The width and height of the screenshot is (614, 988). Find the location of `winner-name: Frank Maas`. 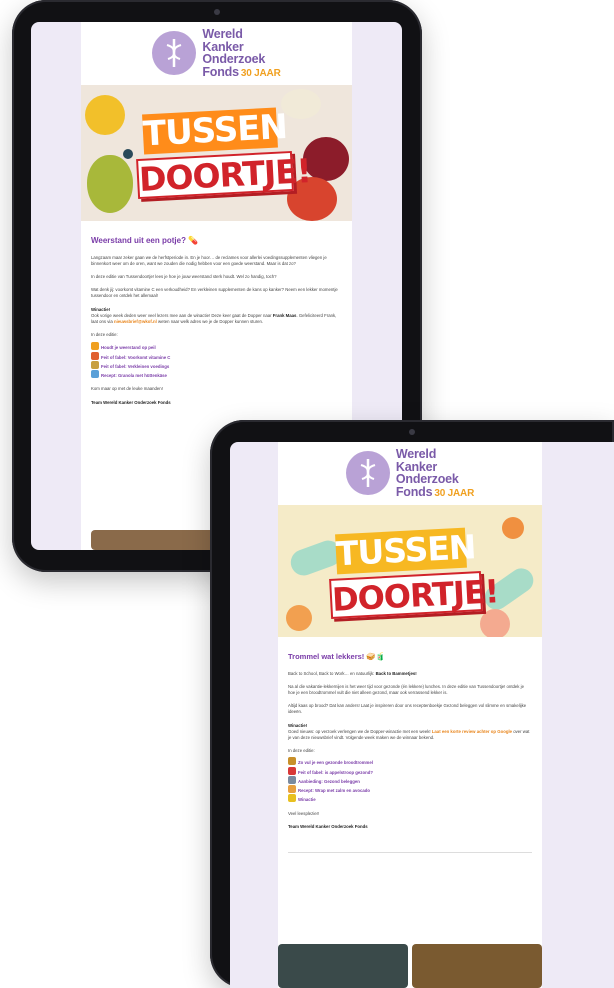

winner-name: Frank Maas is located at coordinates (284, 315).